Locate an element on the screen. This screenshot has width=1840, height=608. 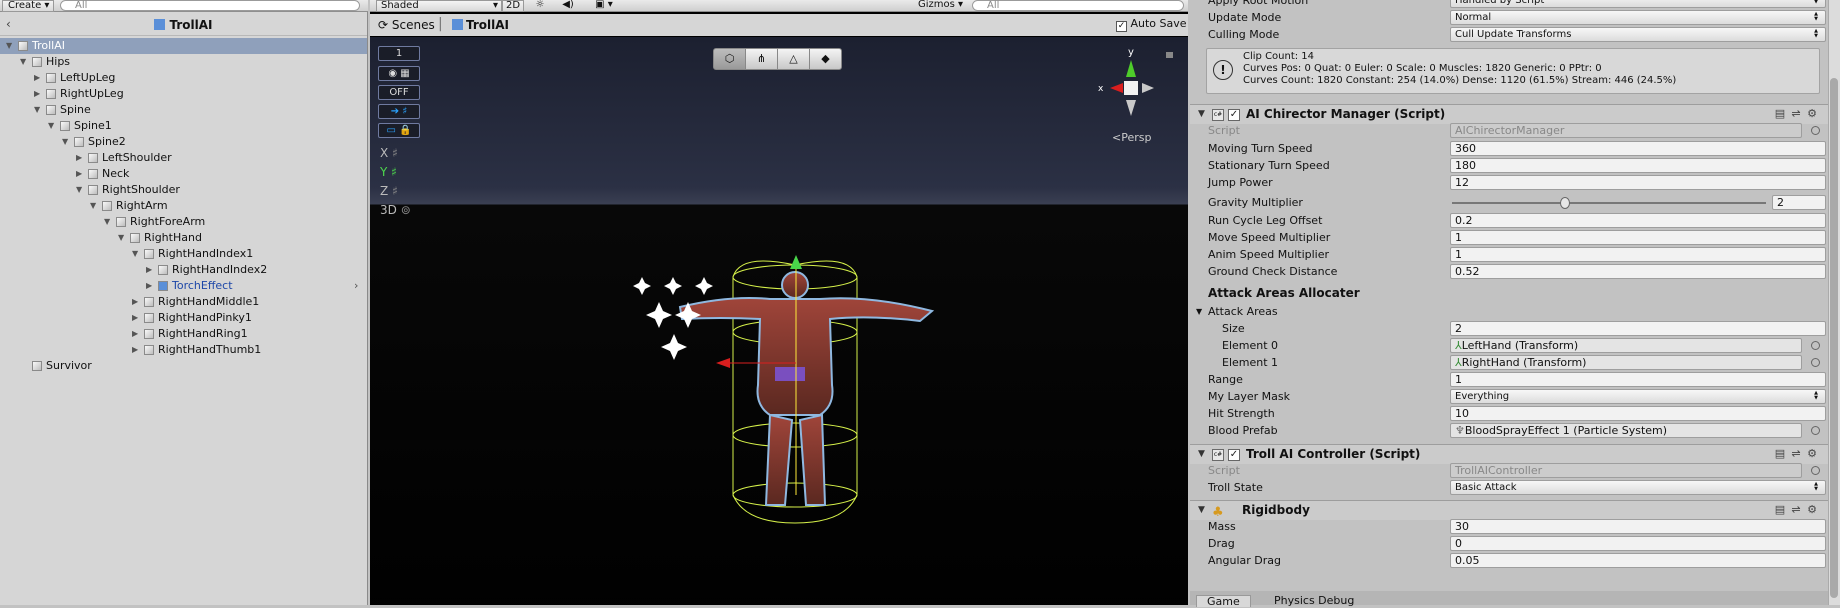
field-value-input: 0.2 is located at coordinates (1638, 220).